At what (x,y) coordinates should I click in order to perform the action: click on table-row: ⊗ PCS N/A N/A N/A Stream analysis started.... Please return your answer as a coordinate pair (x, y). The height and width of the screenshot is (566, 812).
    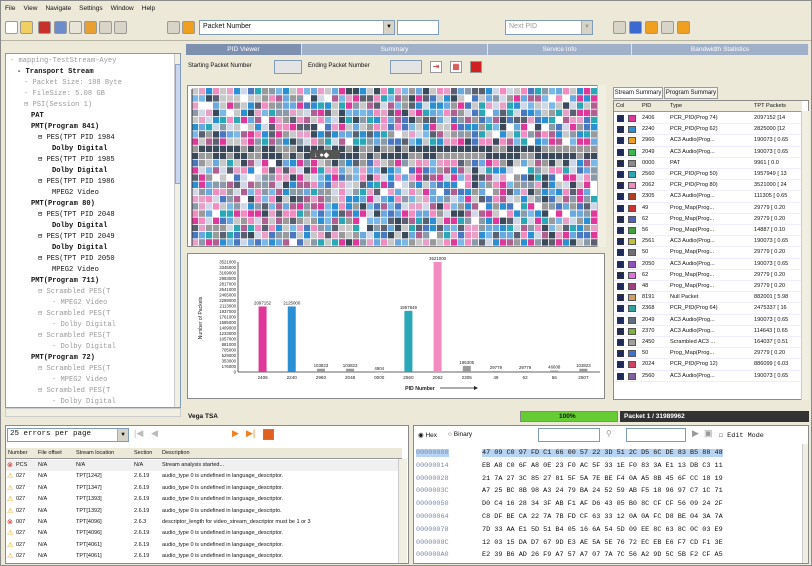
    Looking at the image, I should click on (204, 465).